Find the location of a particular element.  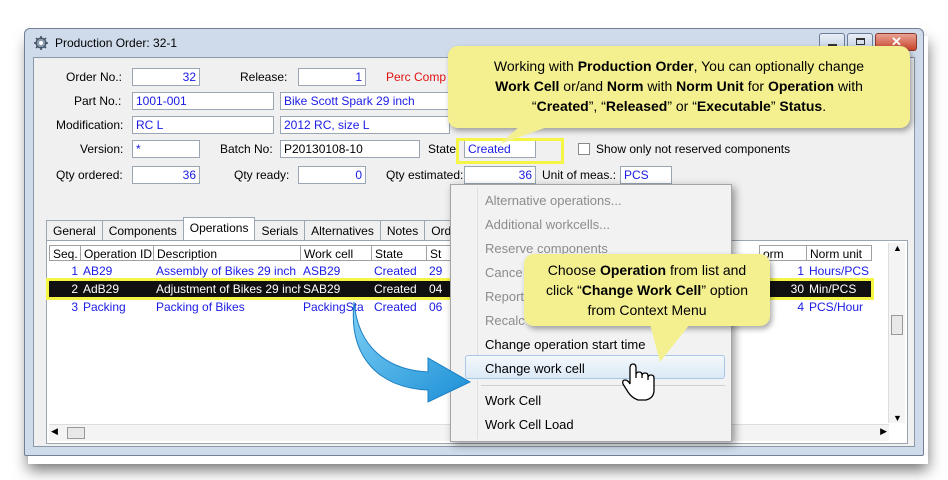

cell-state: Created is located at coordinates (395, 271).